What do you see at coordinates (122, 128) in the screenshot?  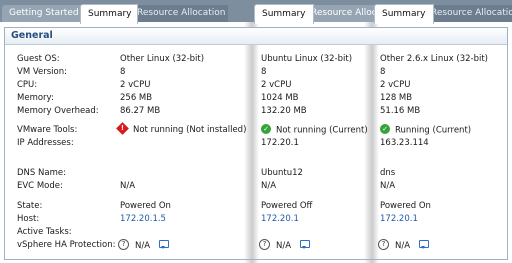 I see `error-diamond-icon: !` at bounding box center [122, 128].